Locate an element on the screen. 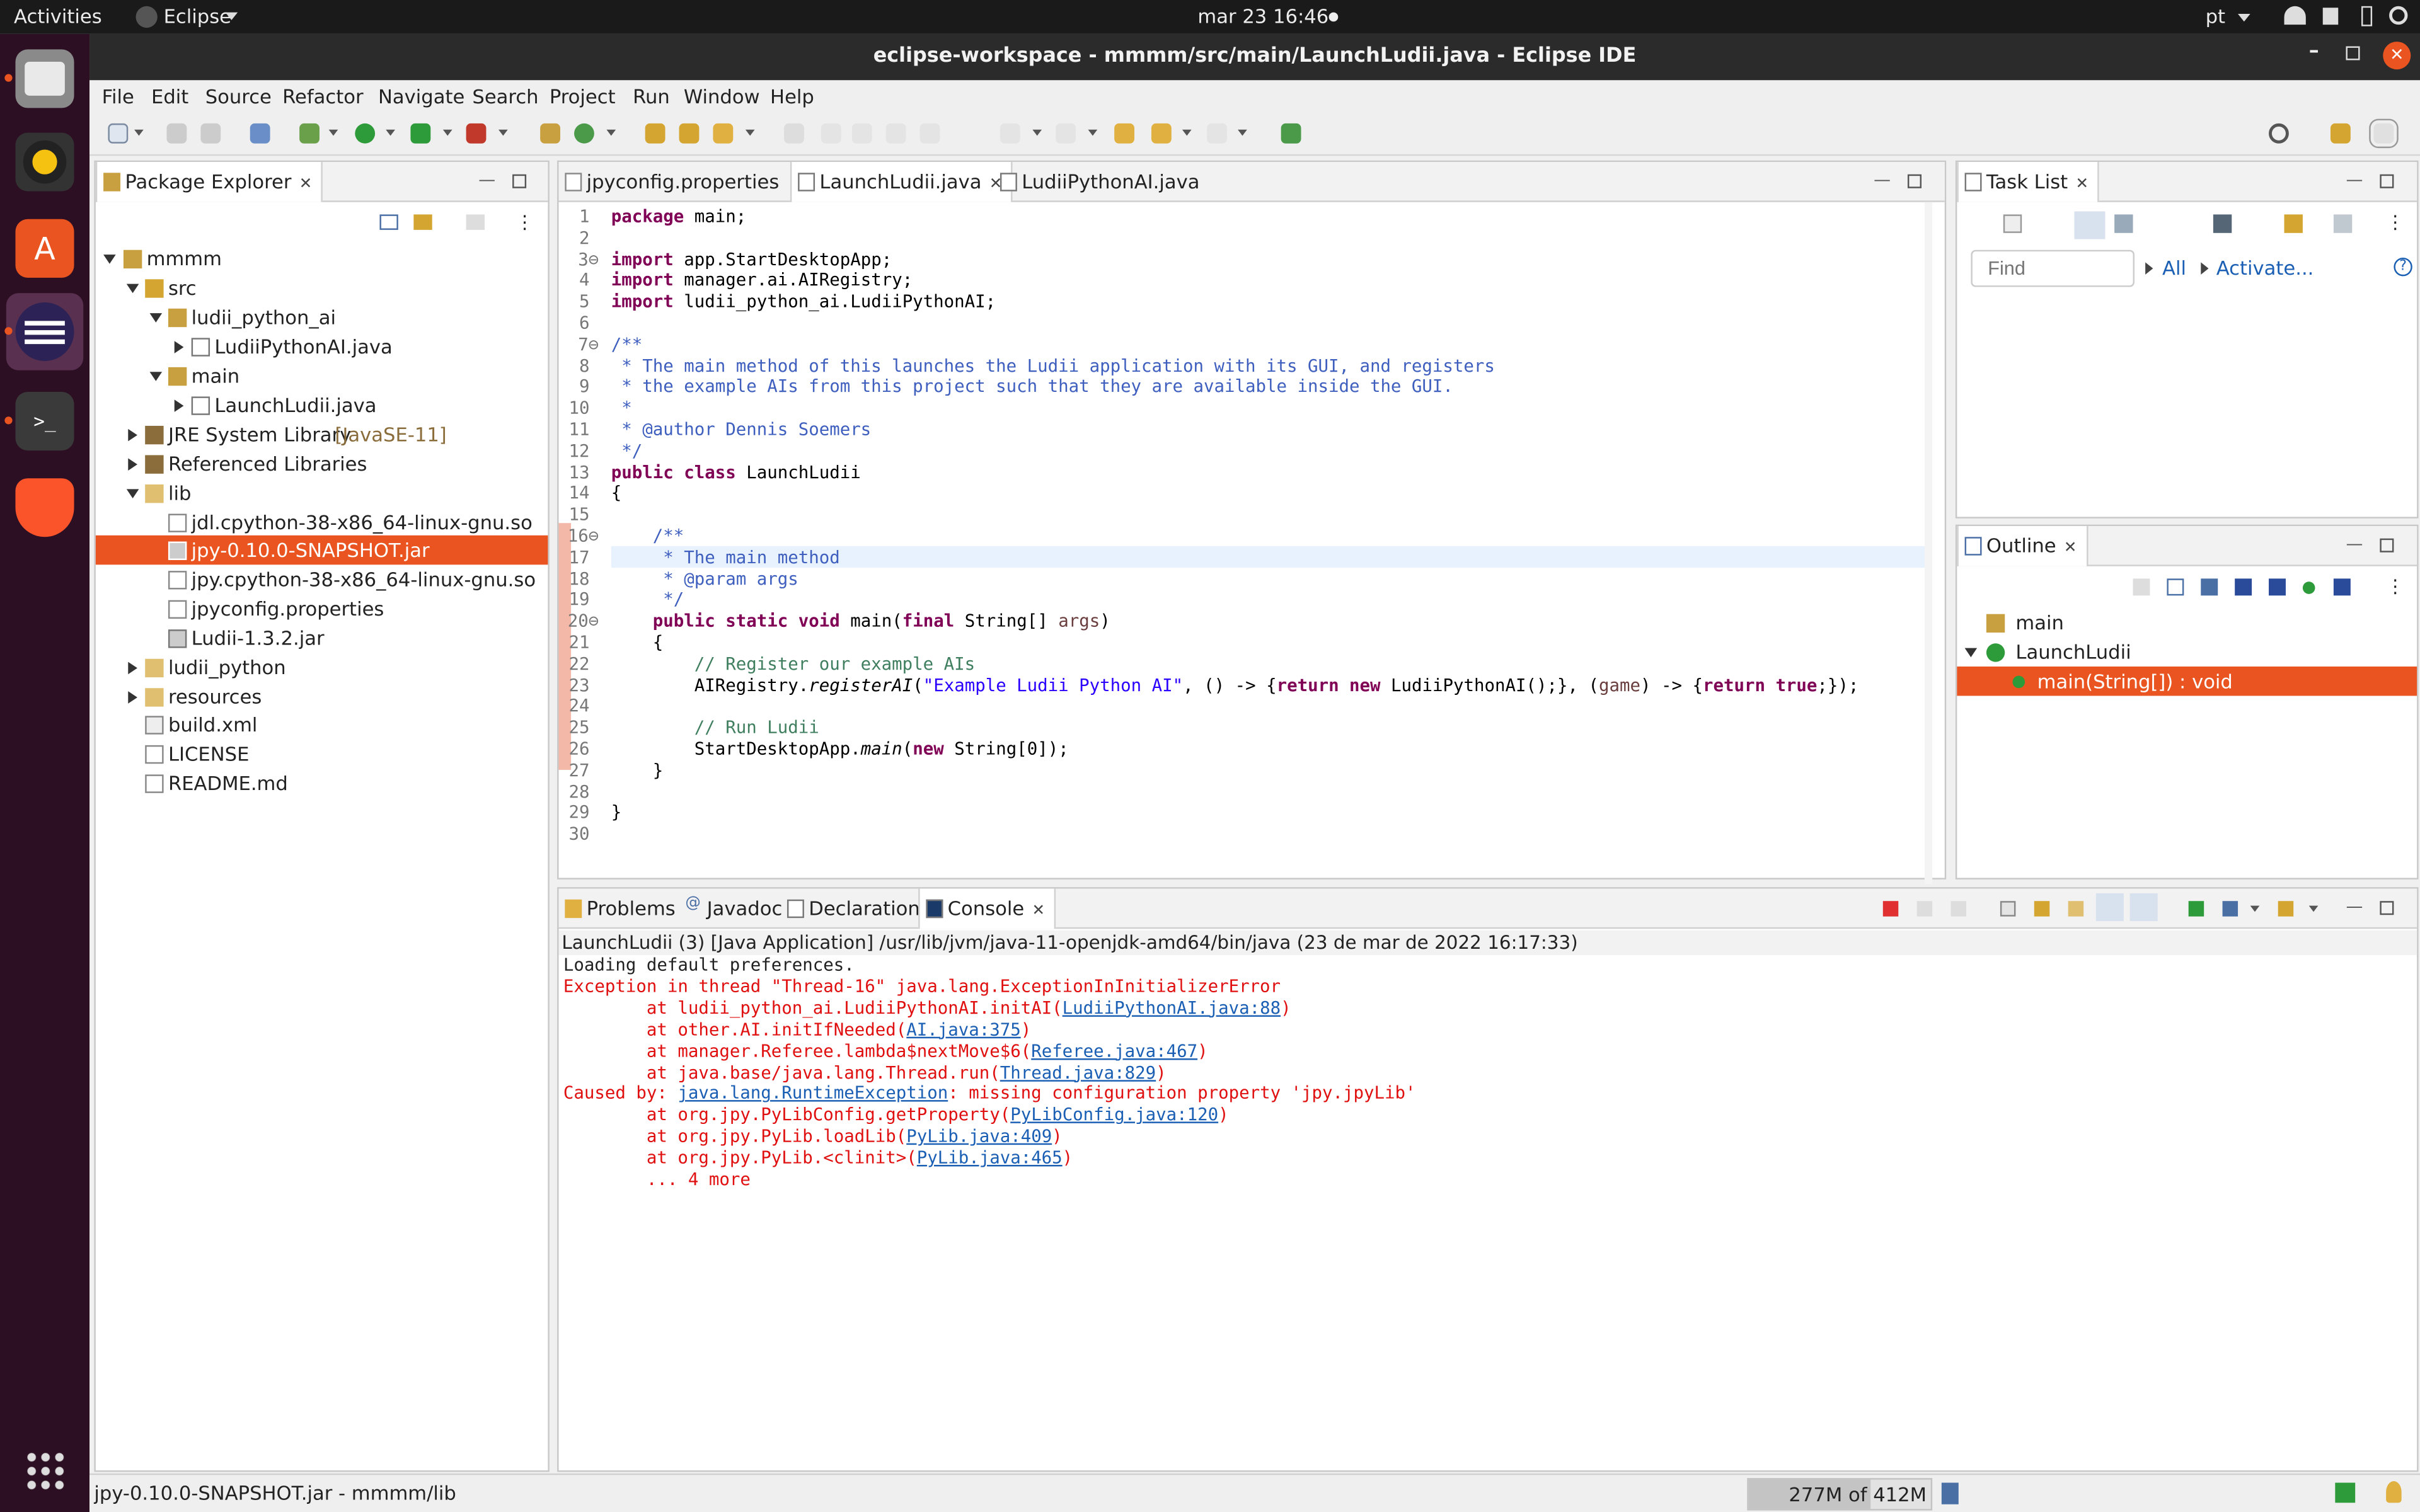 This screenshot has width=2420, height=1512. search-icon is located at coordinates (2279, 133).